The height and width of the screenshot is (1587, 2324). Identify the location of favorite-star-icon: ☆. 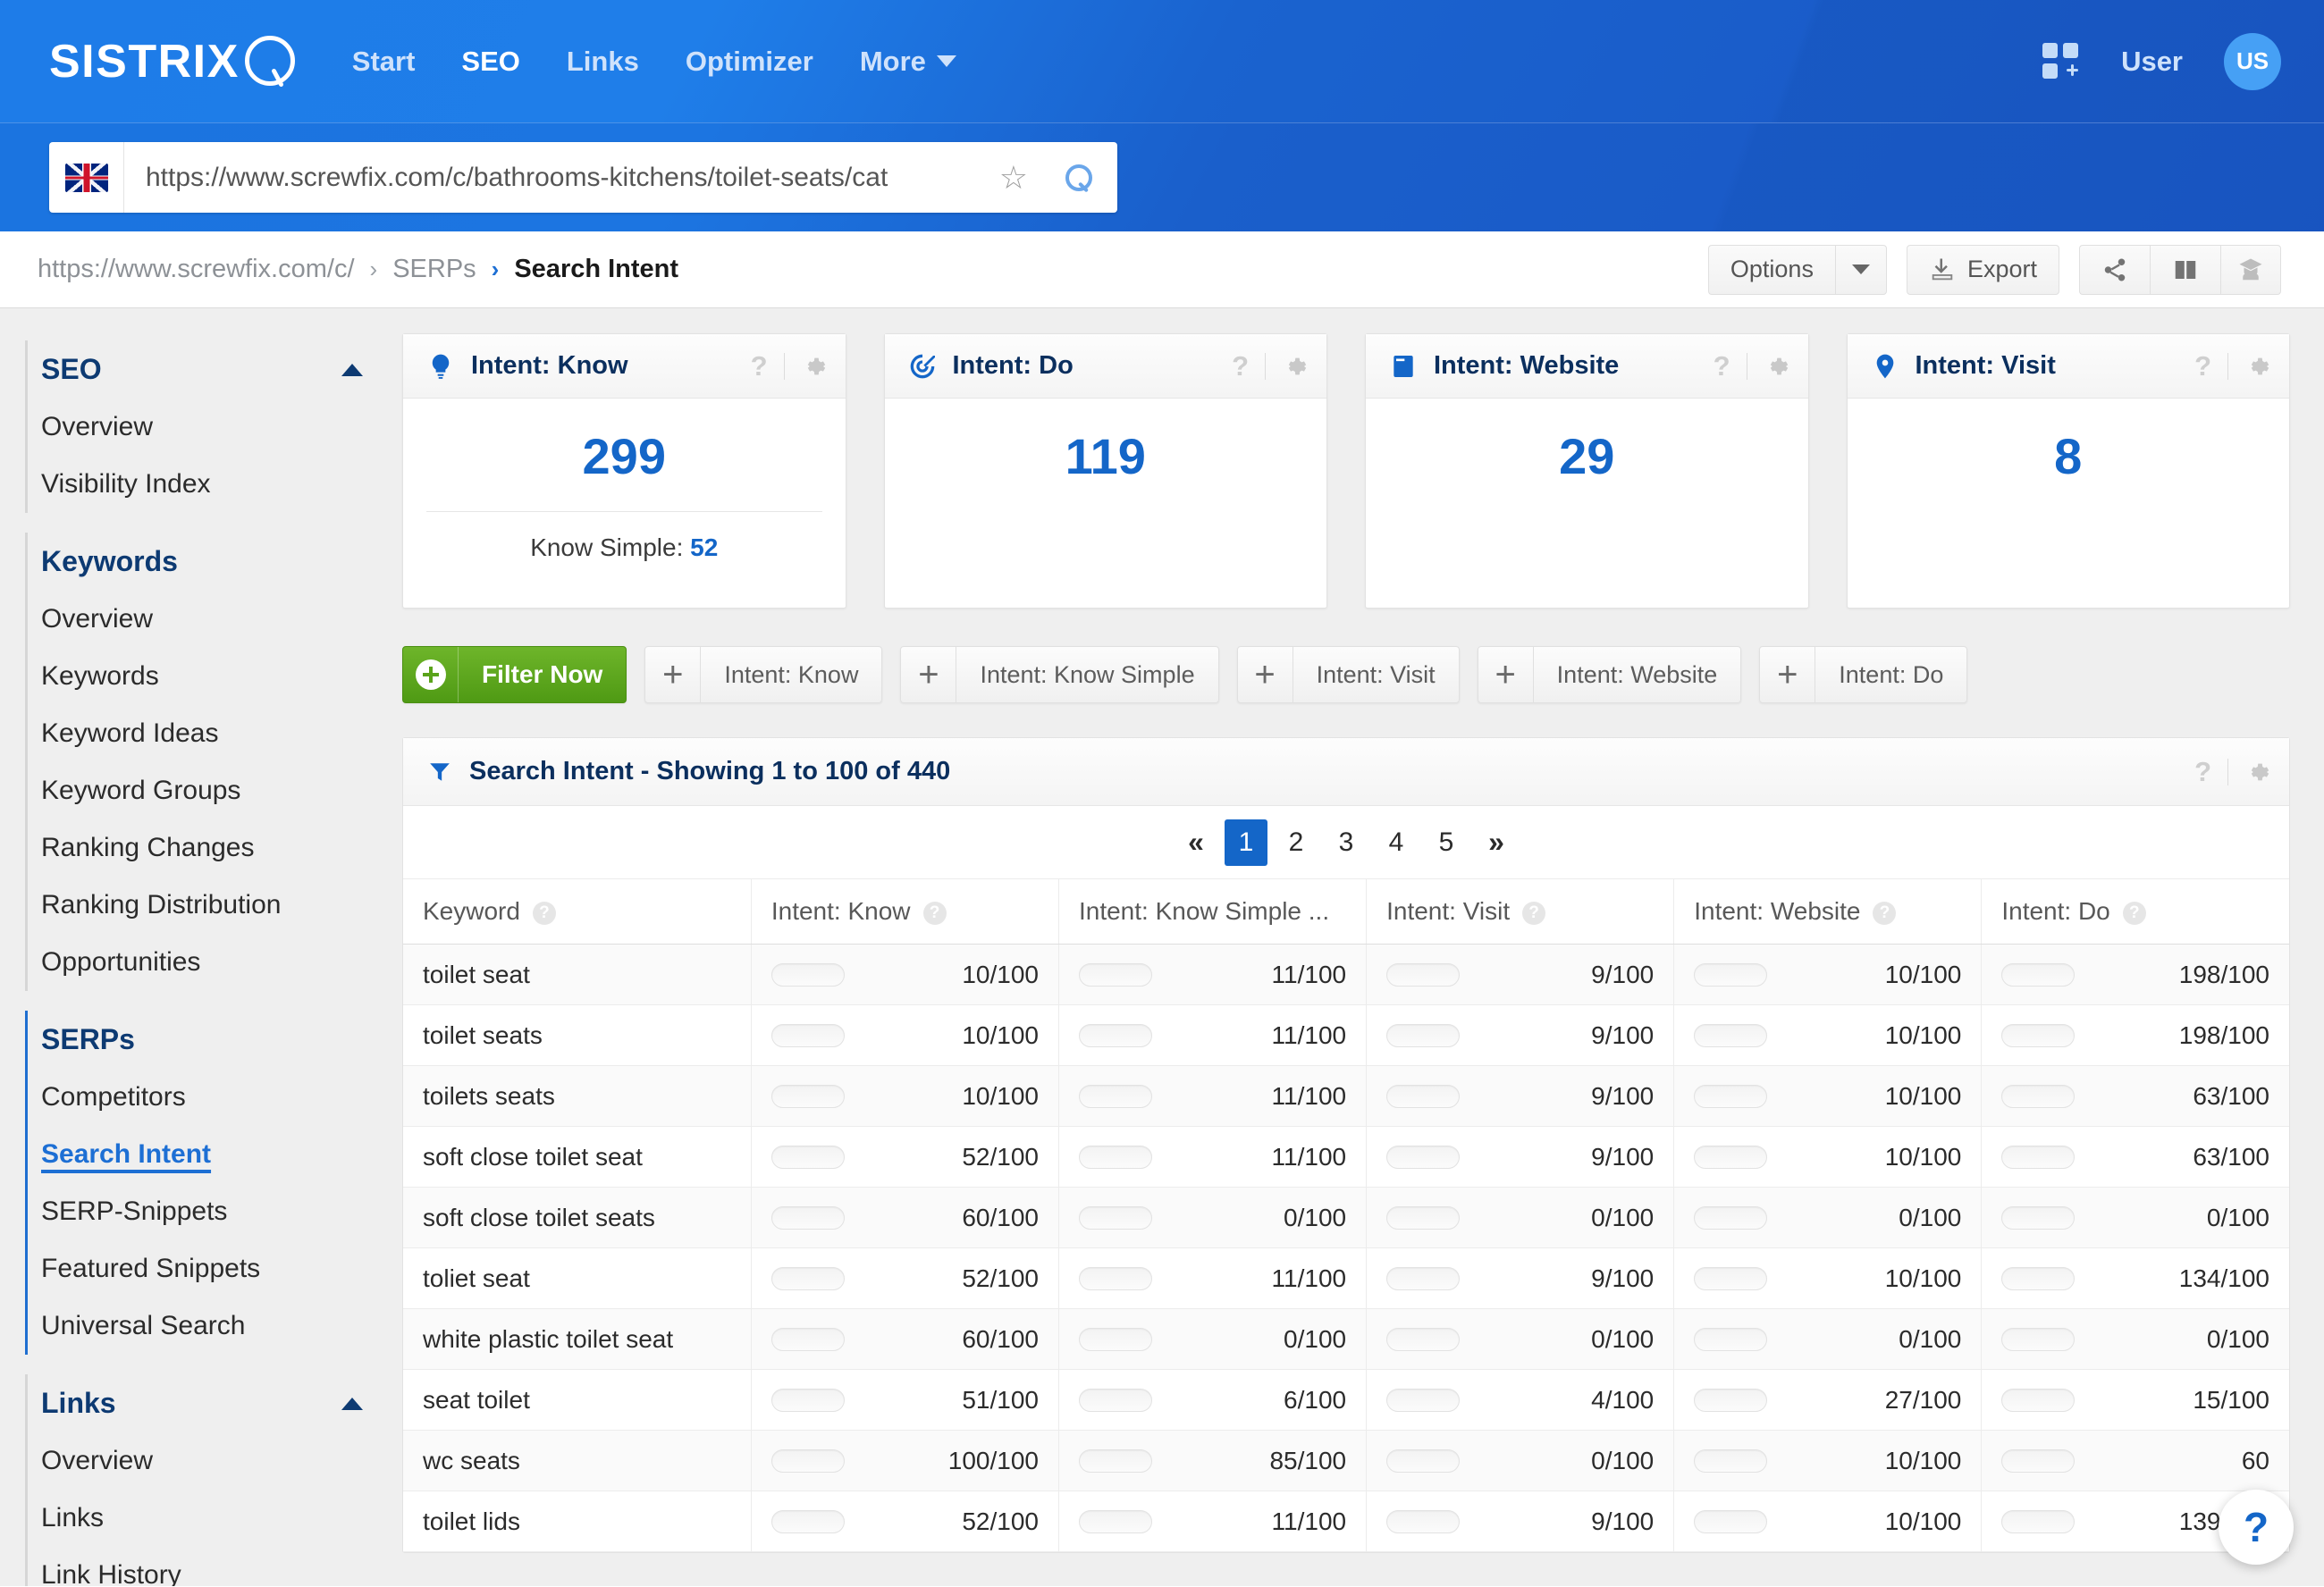
(1013, 178).